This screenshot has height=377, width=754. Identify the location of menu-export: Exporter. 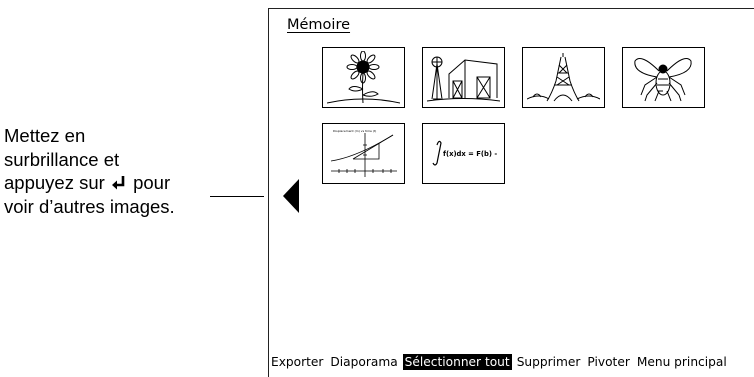
(297, 362).